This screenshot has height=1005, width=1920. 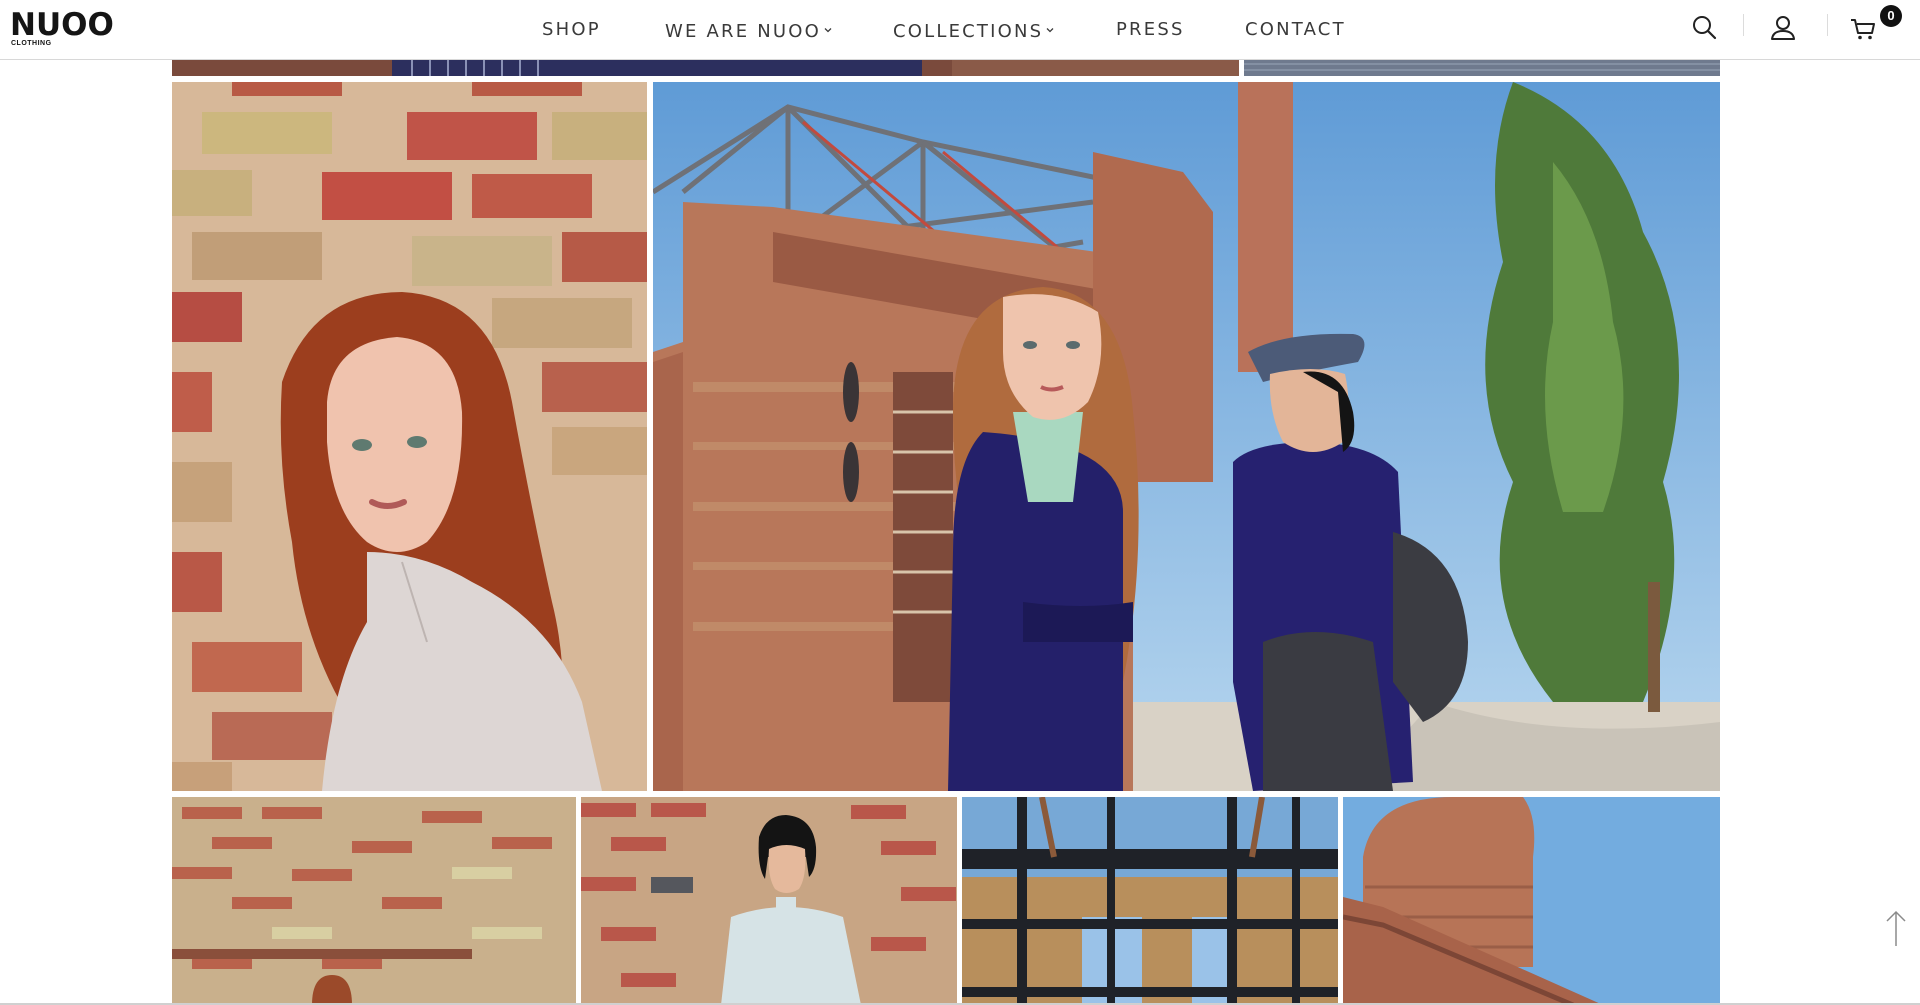 I want to click on cart-count-badge: 0, so click(x=1891, y=16).